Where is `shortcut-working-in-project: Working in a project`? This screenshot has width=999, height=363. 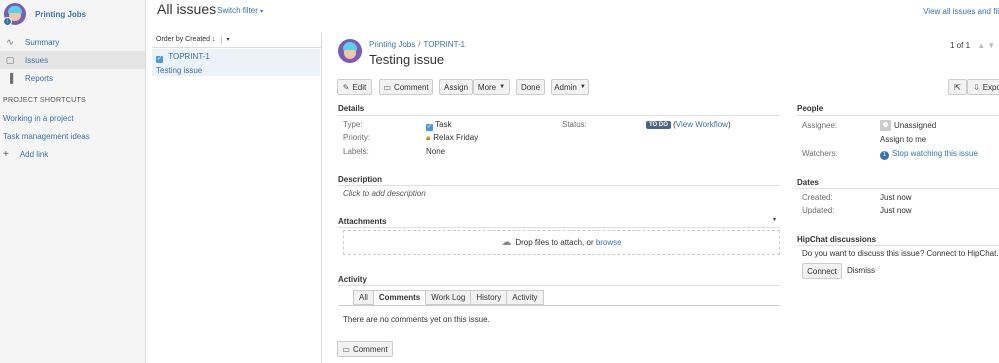 shortcut-working-in-project: Working in a project is located at coordinates (72, 118).